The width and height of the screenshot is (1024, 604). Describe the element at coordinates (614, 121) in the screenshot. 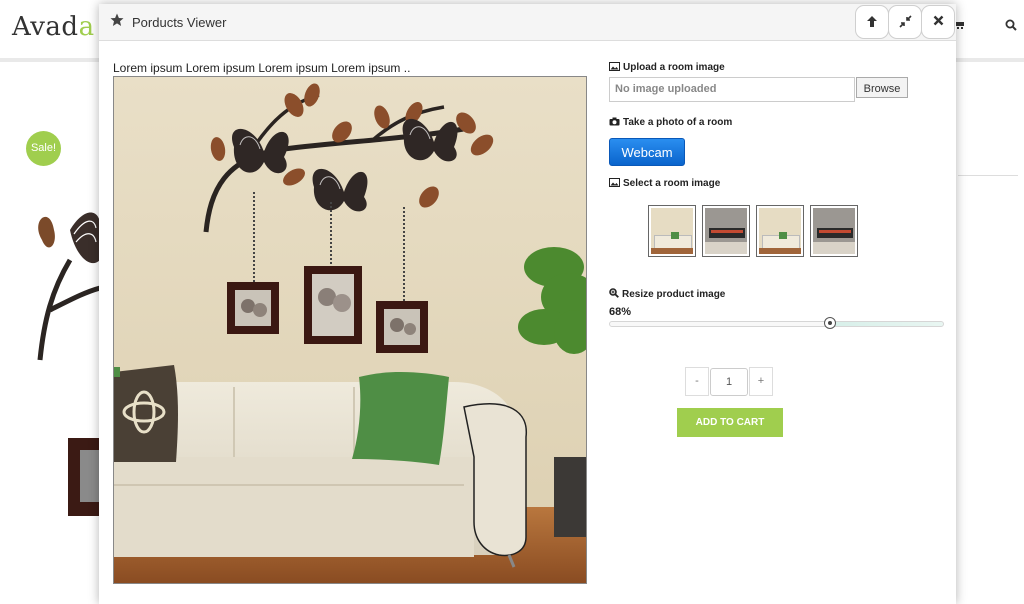

I see `camera-icon` at that location.